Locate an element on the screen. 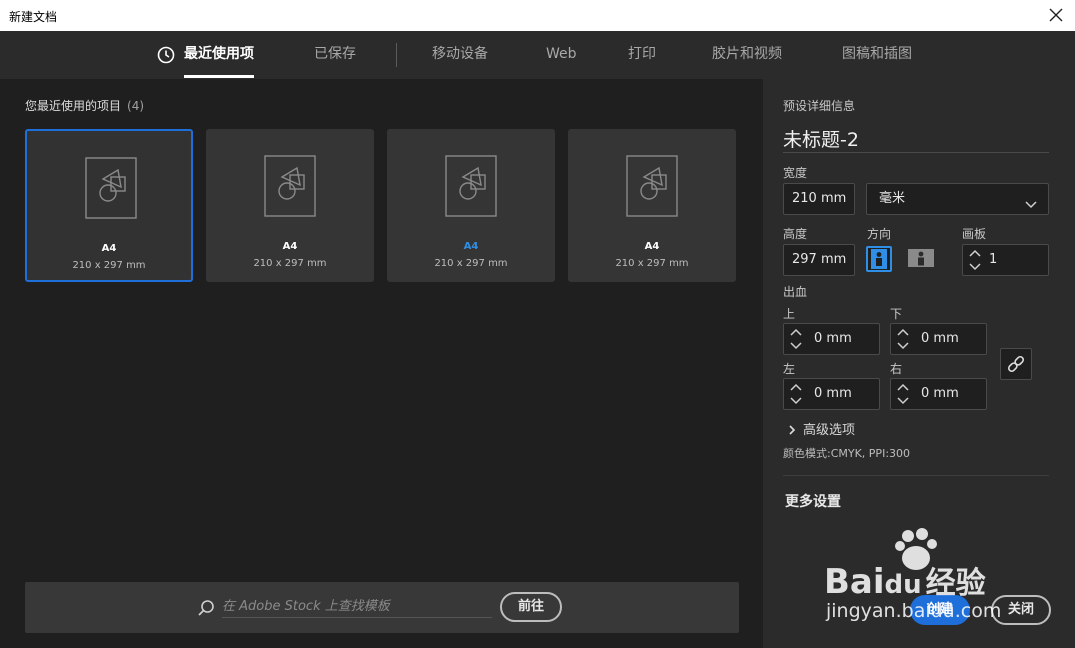  bleed-left-stepper: 0 mm is located at coordinates (831, 394).